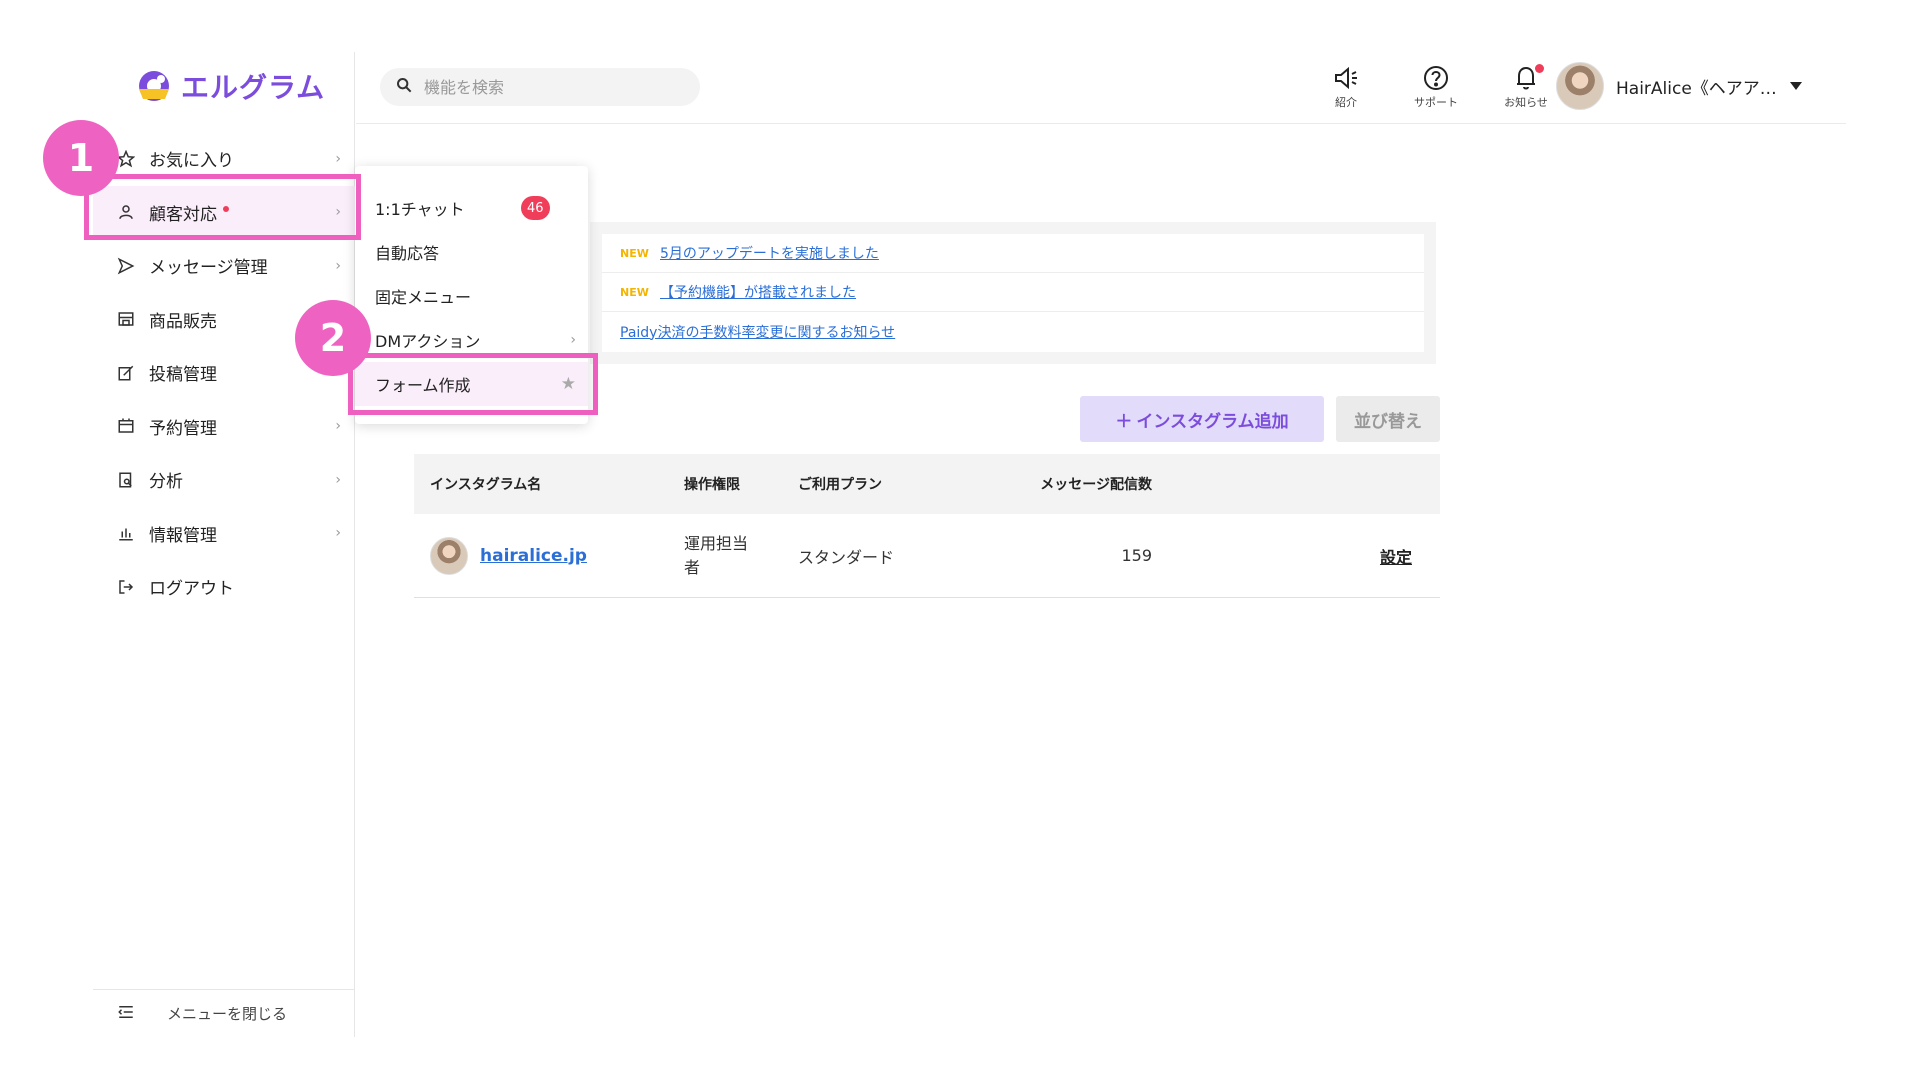 The height and width of the screenshot is (1080, 1920). I want to click on help-icon, so click(1436, 78).